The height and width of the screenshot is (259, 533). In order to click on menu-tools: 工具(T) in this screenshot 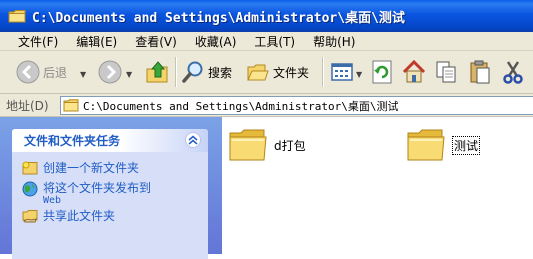, I will do `click(274, 41)`.